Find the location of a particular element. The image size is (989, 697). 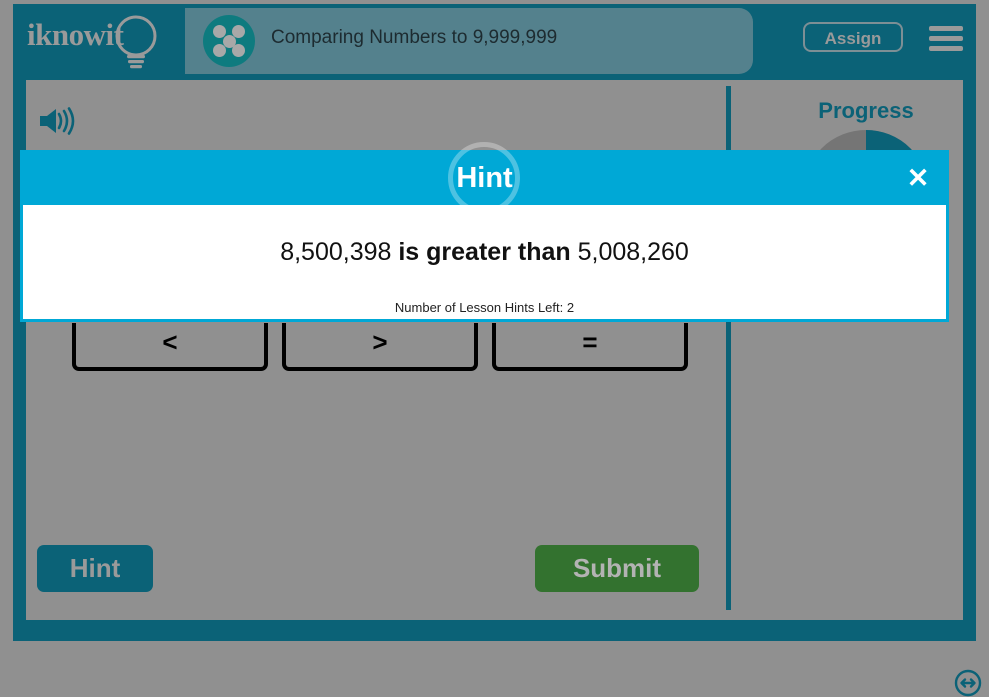

brand-logo: iknowit is located at coordinates (99, 41).